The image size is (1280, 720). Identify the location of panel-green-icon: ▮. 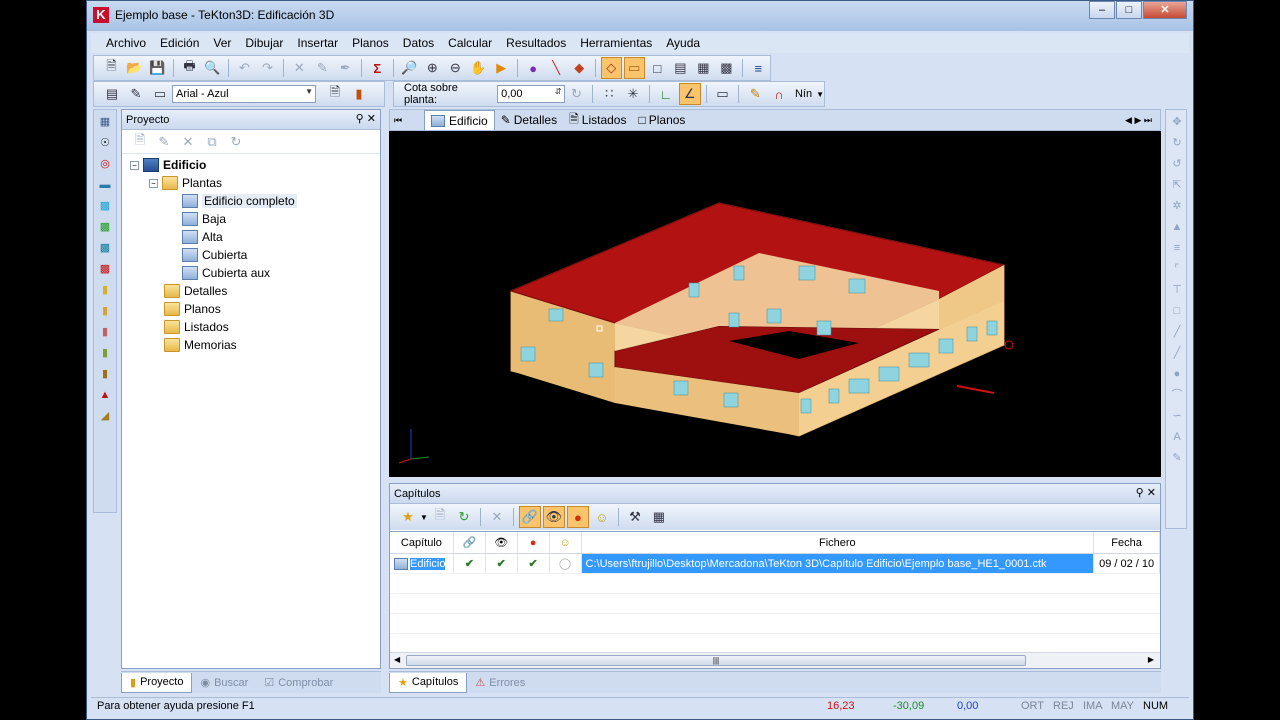
(105, 353).